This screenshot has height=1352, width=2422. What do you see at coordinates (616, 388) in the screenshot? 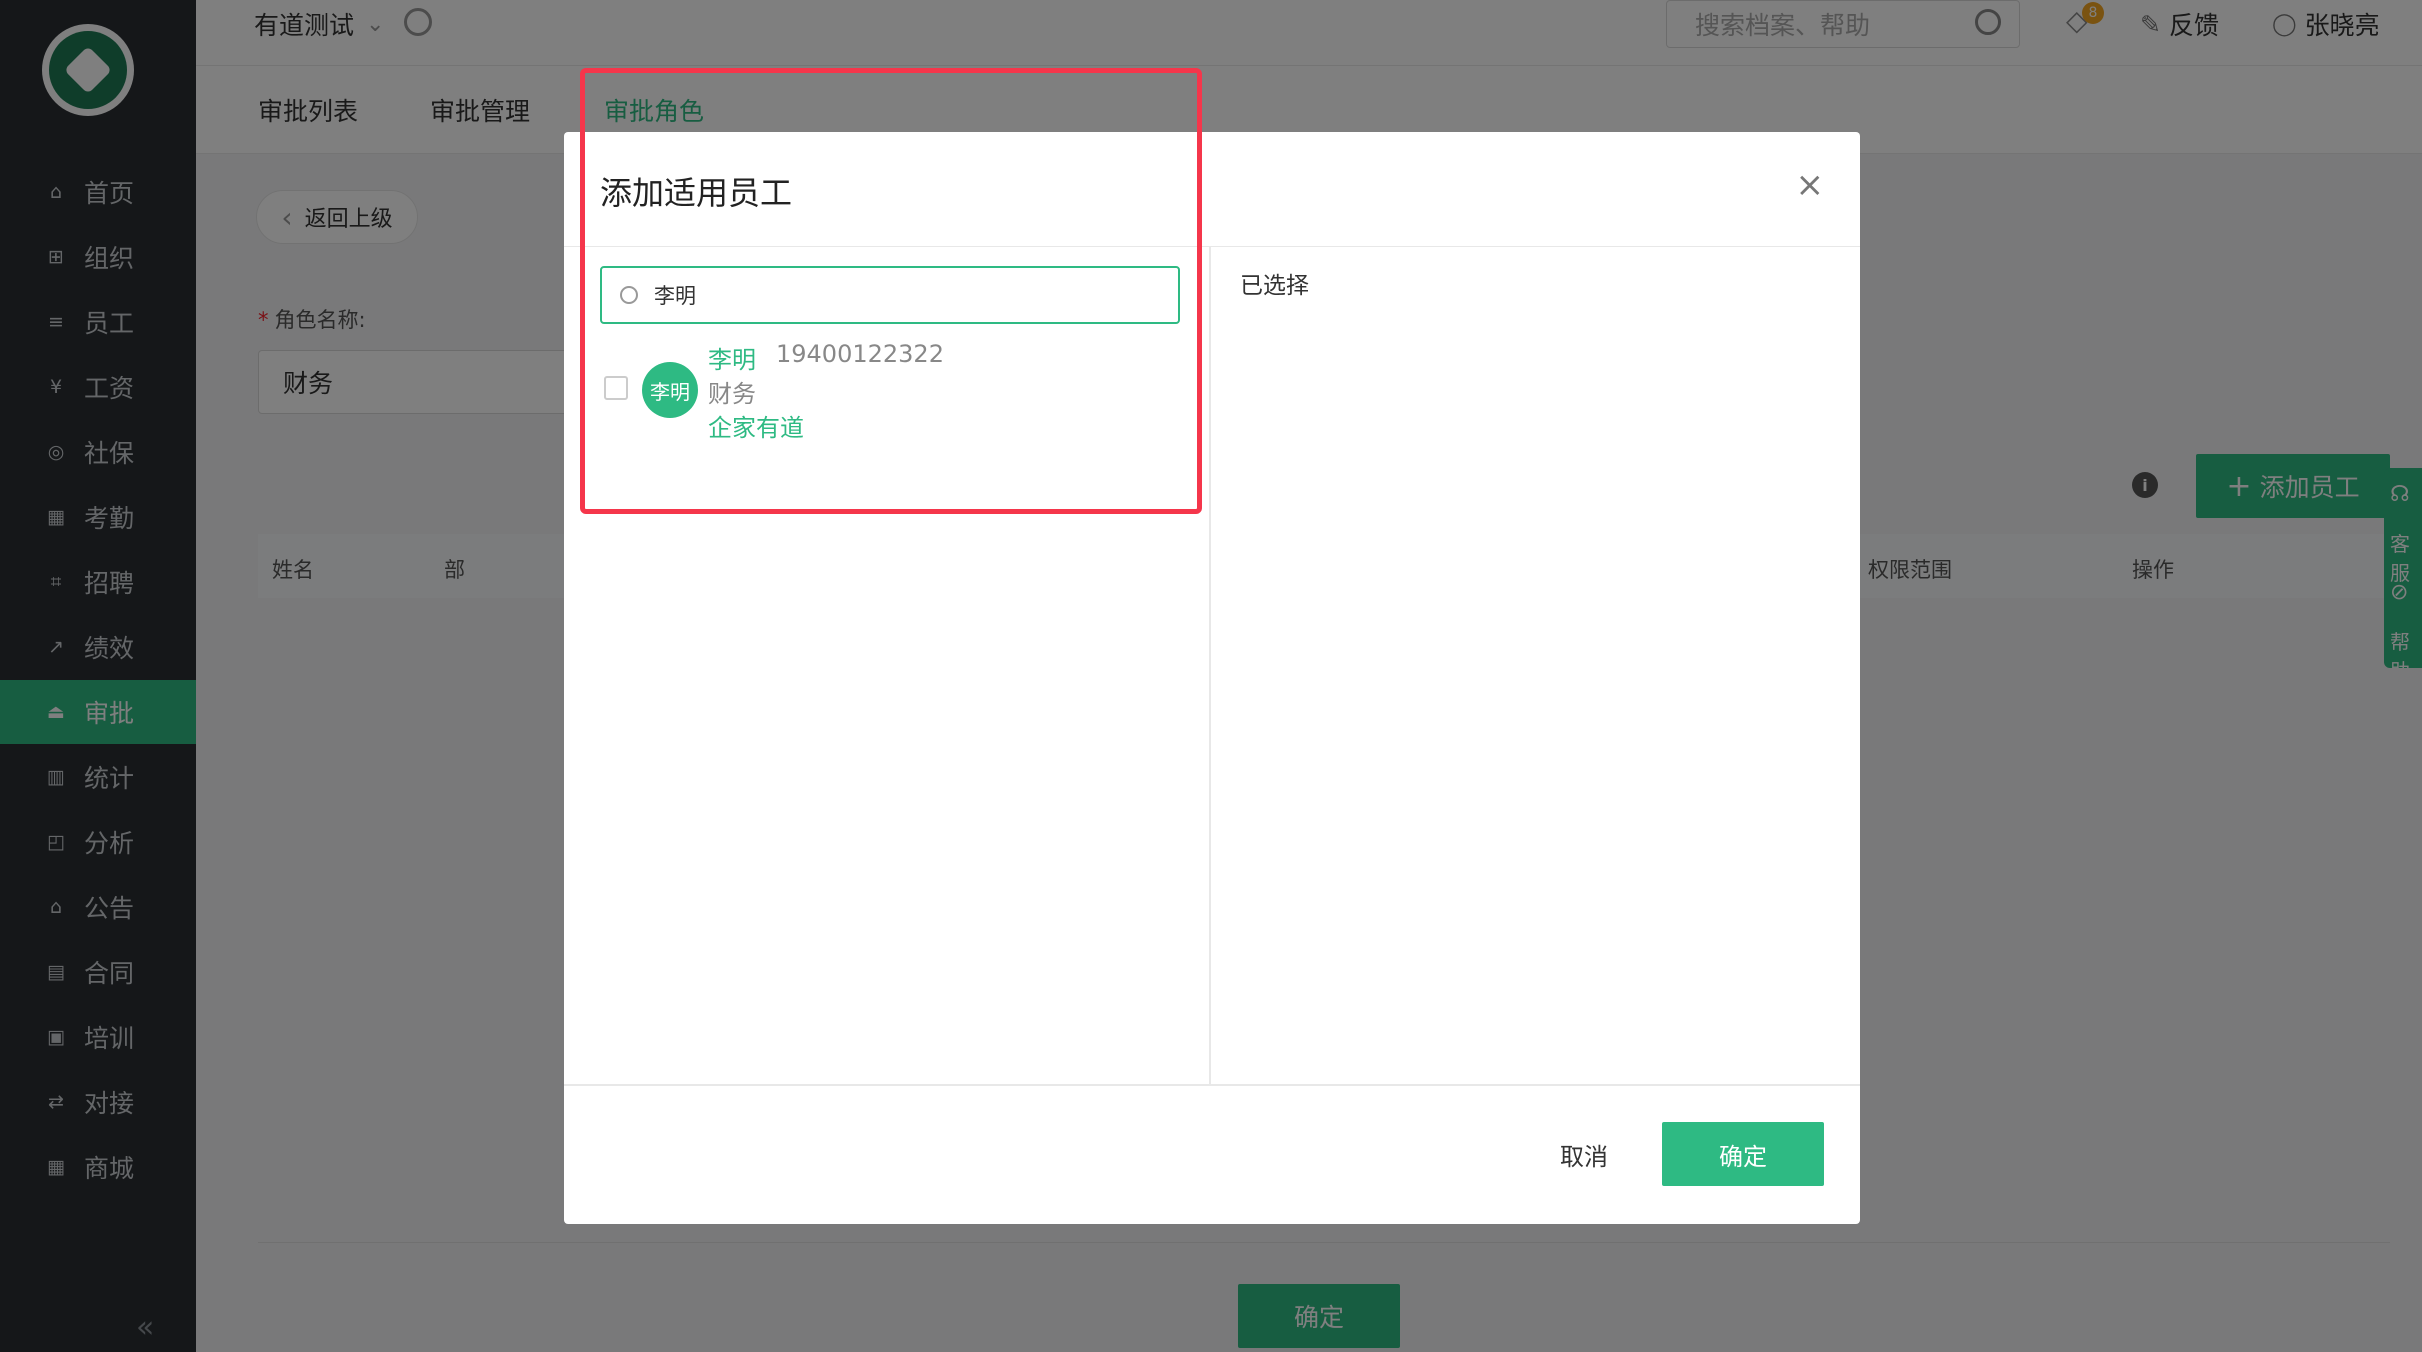
I see `employee-checkbox` at bounding box center [616, 388].